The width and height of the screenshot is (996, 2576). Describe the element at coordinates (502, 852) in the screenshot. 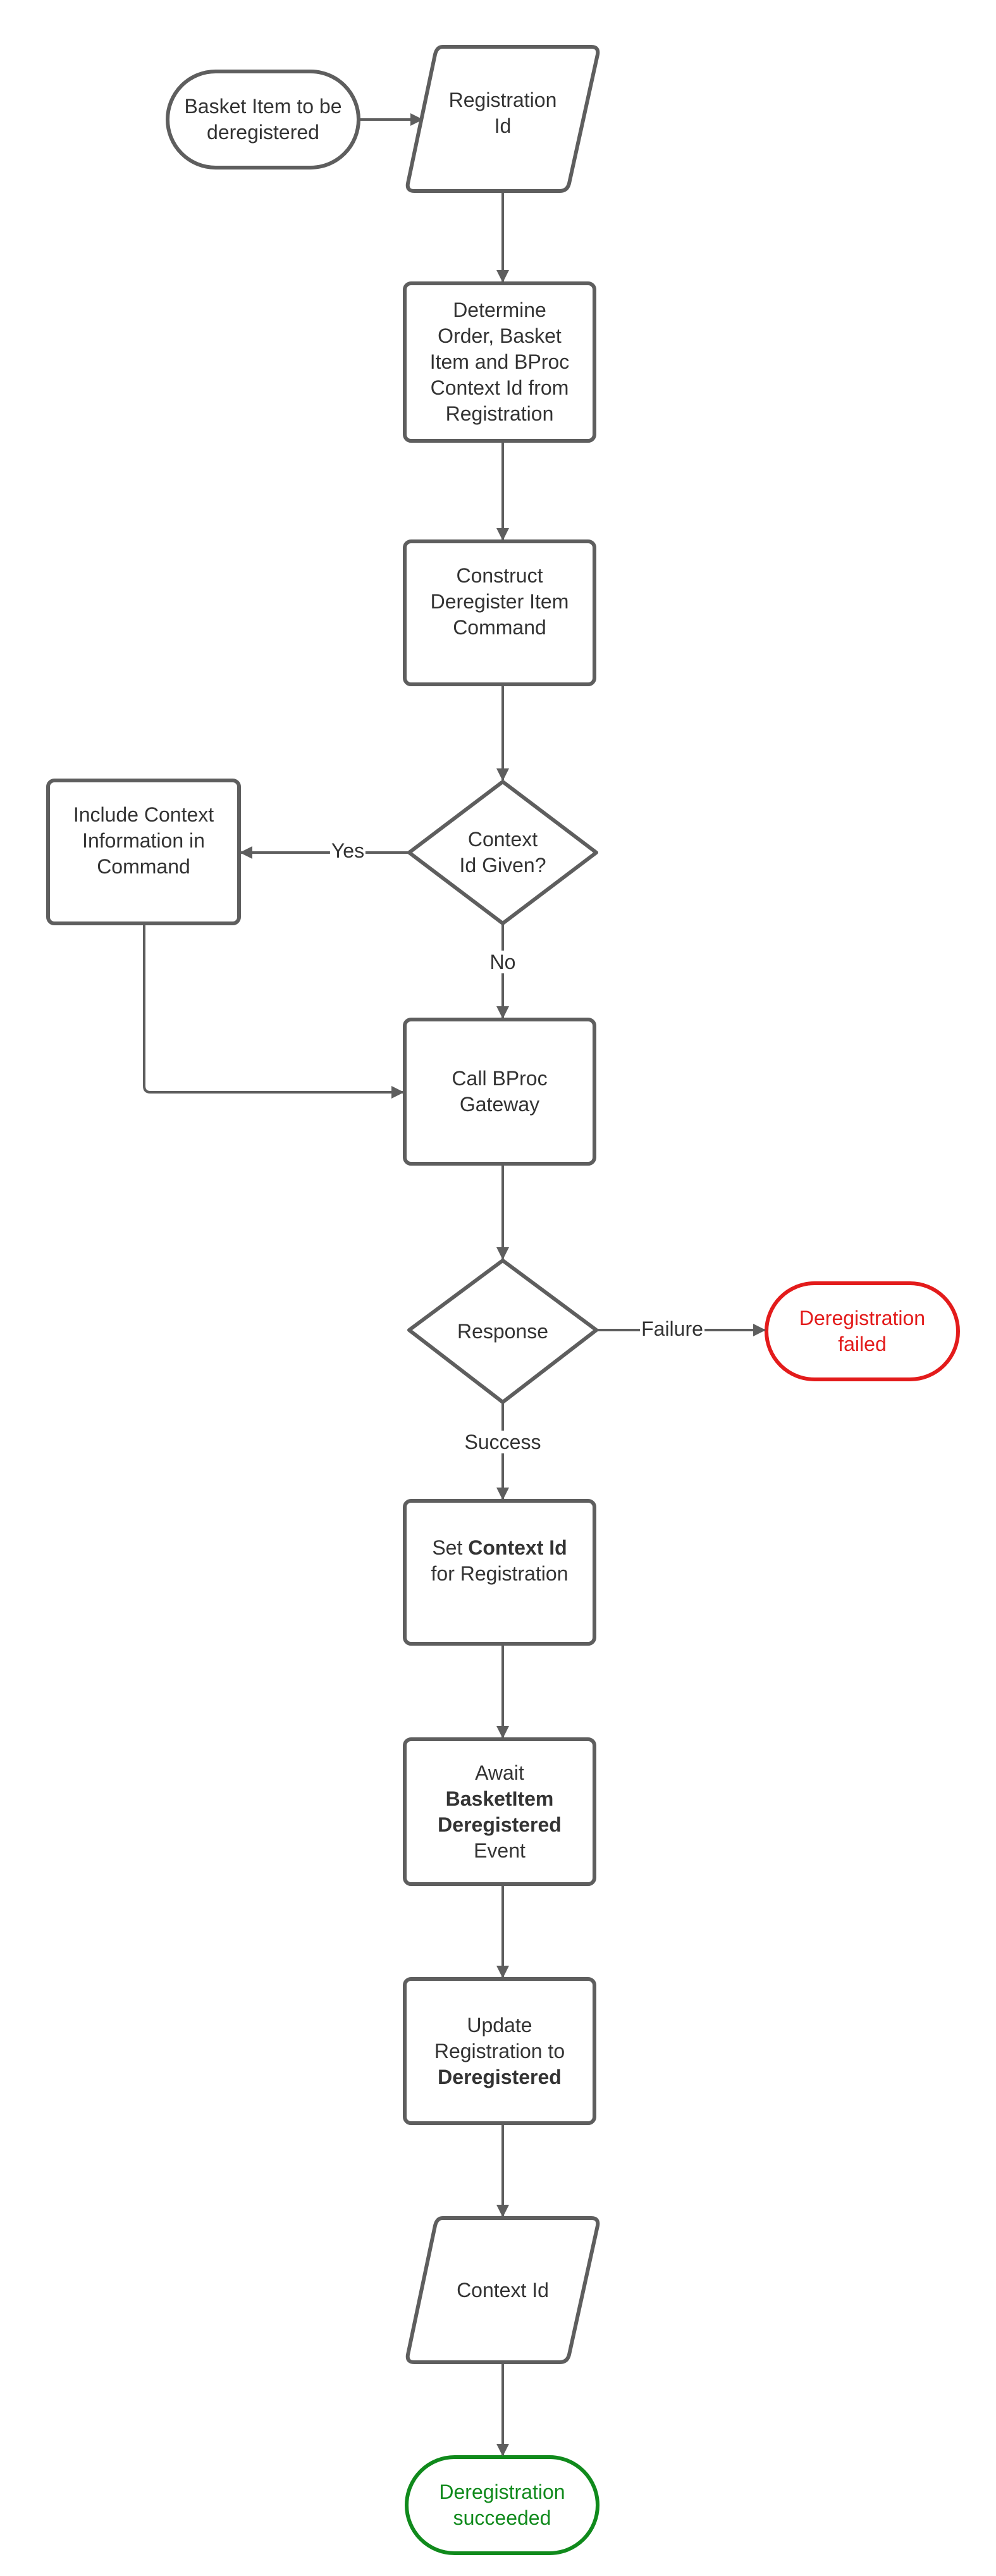

I see `context-given-node: Context Id Given?` at that location.